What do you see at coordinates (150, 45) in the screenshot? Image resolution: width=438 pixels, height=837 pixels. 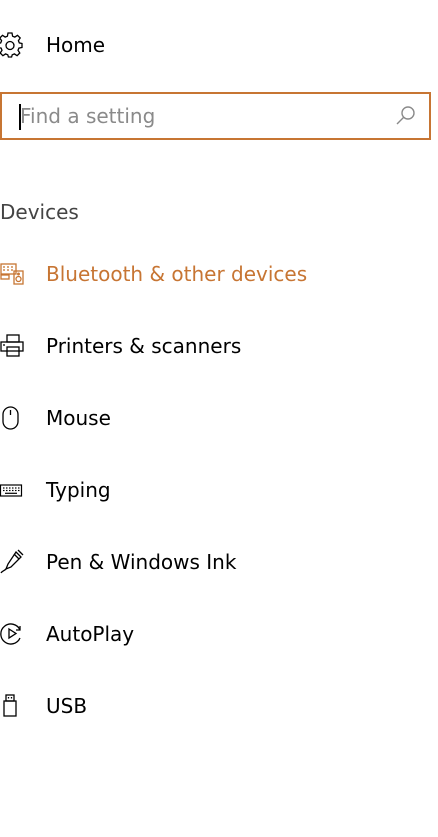 I see `home-nav-item: Home` at bounding box center [150, 45].